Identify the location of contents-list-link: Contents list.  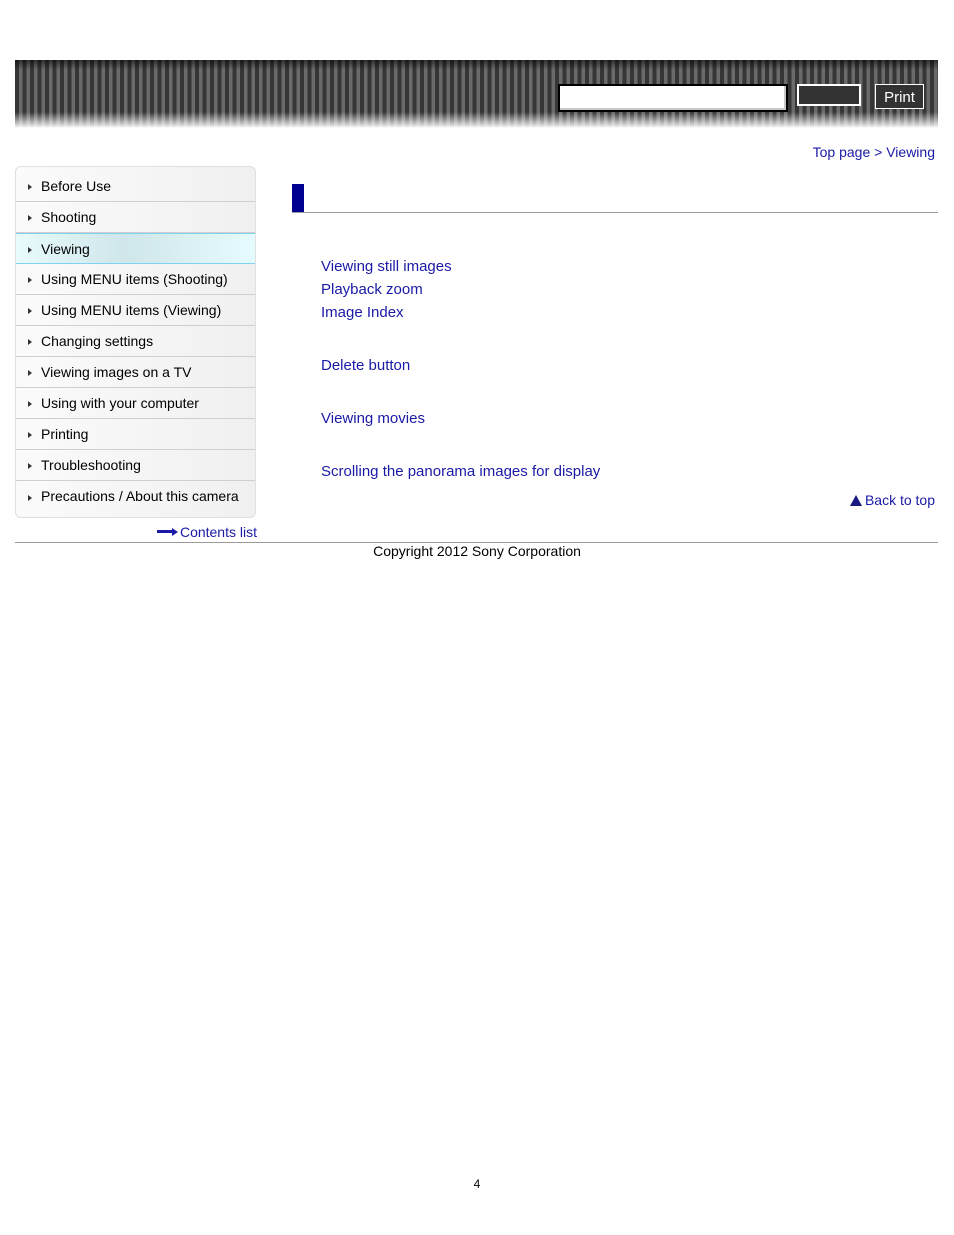
(206, 532).